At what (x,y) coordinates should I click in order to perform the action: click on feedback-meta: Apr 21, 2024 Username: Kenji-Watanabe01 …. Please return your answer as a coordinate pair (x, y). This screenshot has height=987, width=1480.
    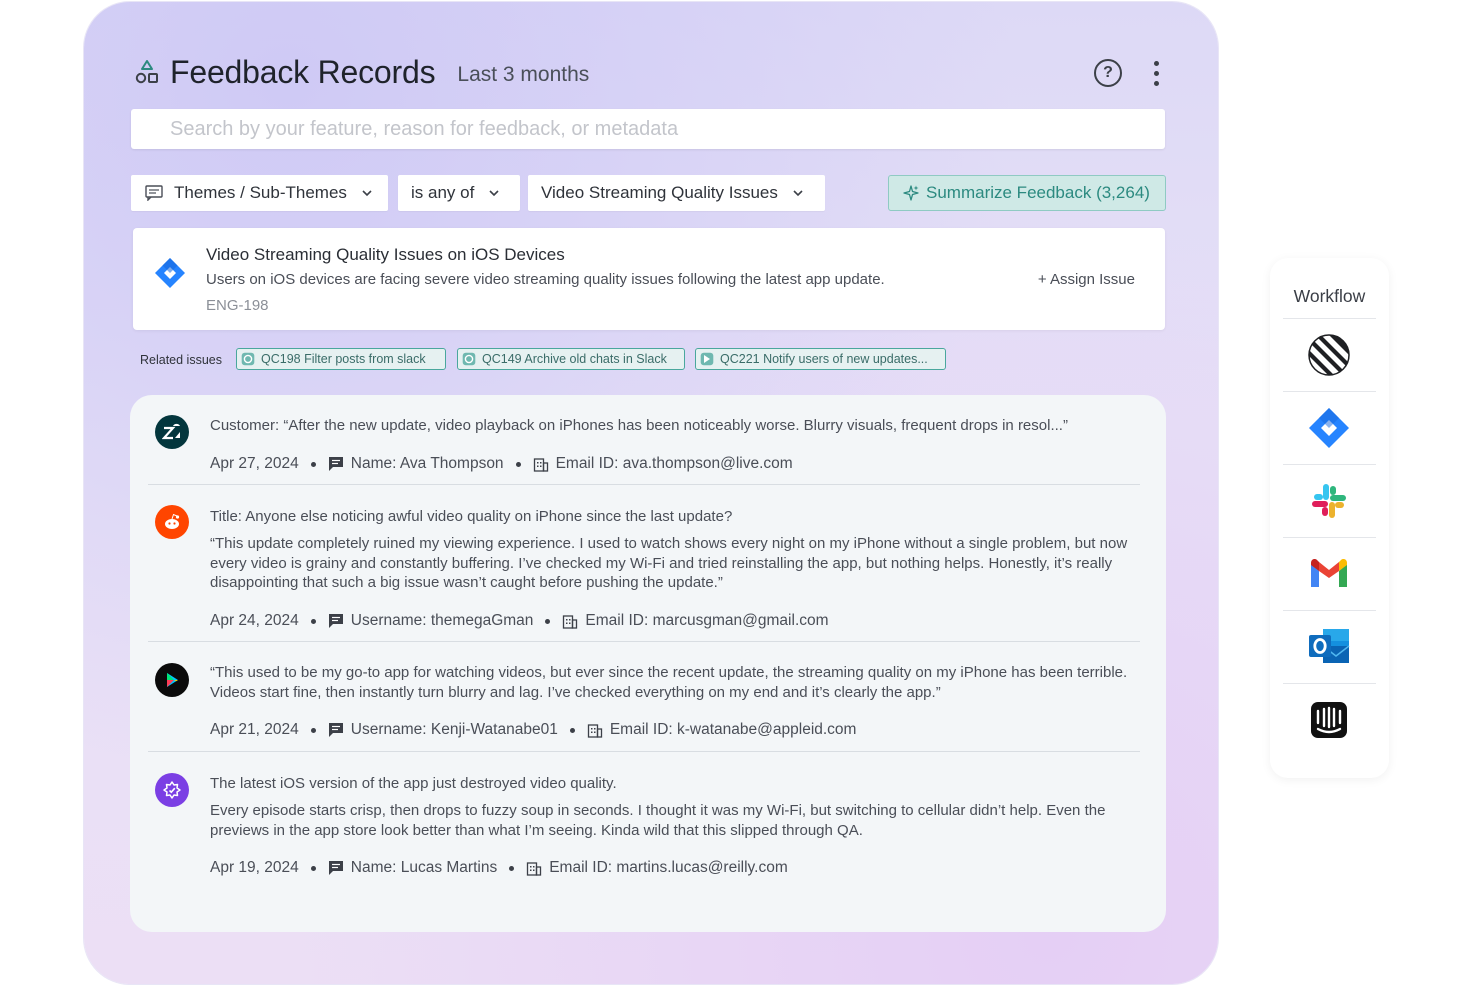
    Looking at the image, I should click on (533, 730).